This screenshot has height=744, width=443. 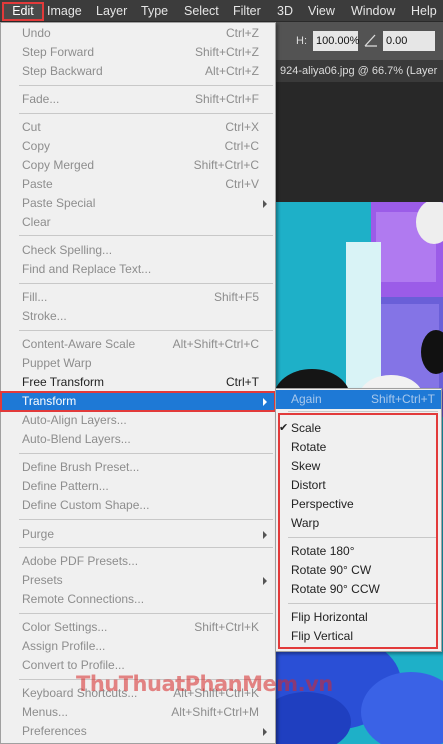 I want to click on menu-edit: Edit, so click(x=23, y=11).